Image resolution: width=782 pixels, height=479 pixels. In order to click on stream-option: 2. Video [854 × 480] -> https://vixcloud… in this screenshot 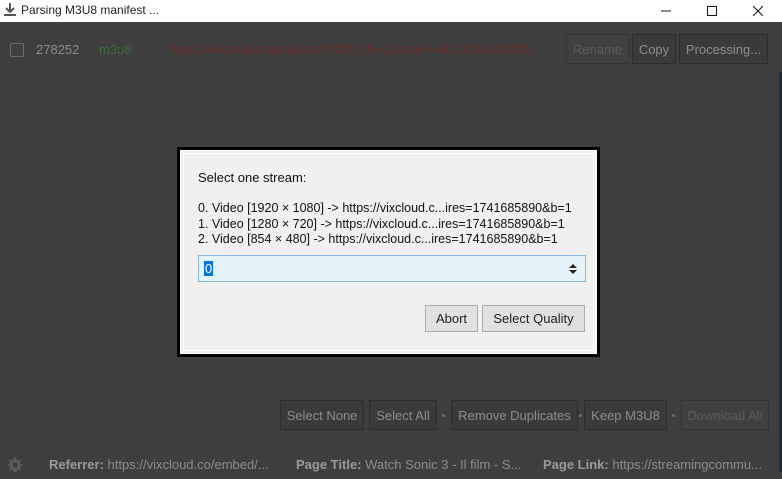, I will do `click(378, 239)`.